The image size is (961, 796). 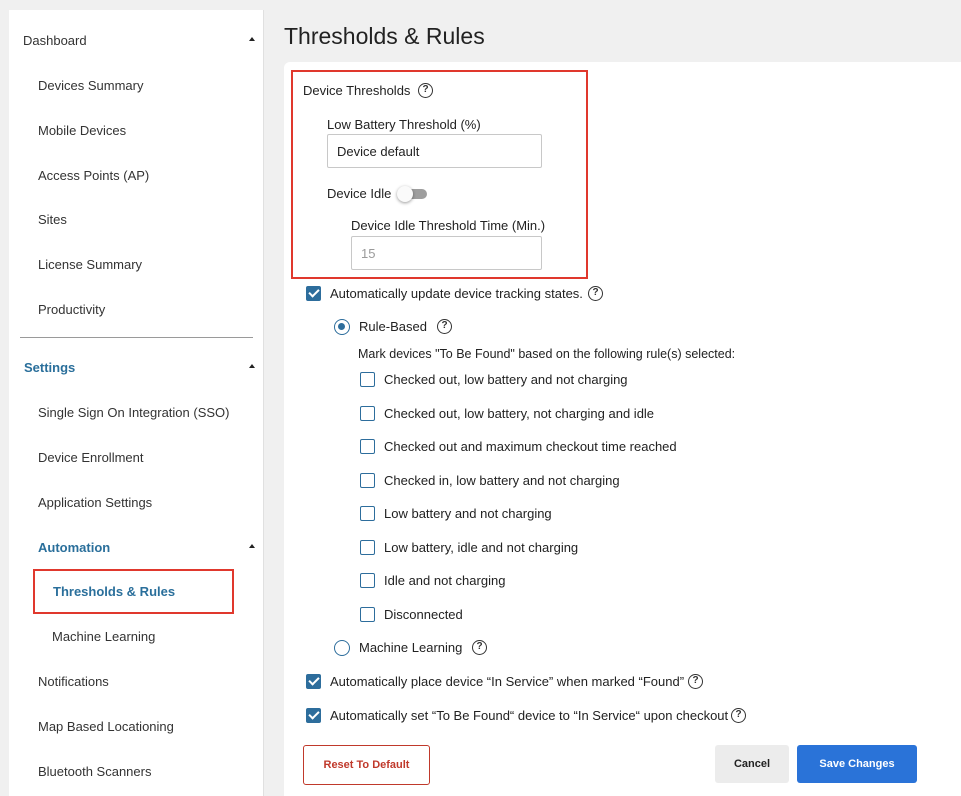 What do you see at coordinates (446, 253) in the screenshot?
I see `idle-time-input: 15` at bounding box center [446, 253].